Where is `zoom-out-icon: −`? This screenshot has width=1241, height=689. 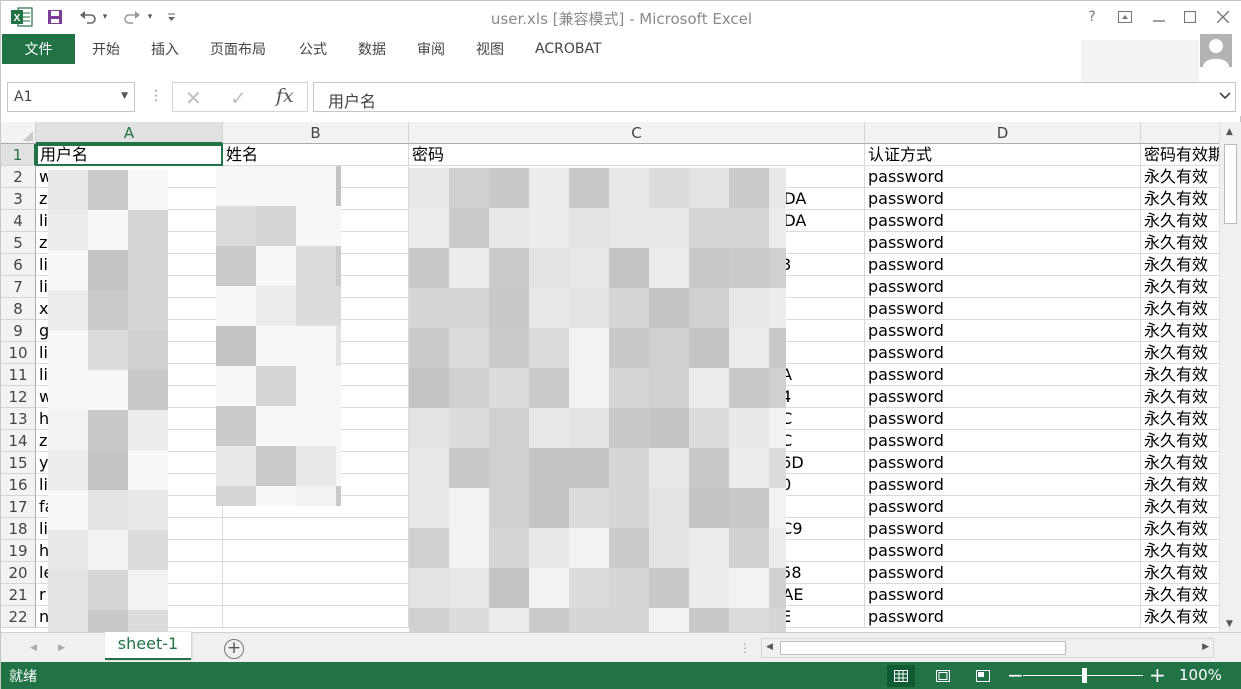
zoom-out-icon: − is located at coordinates (1015, 675).